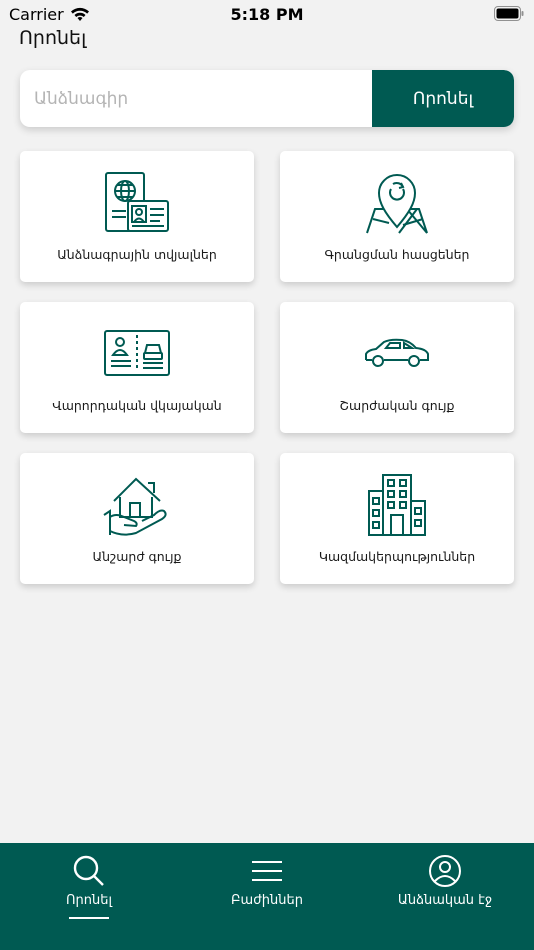  I want to click on category-card-passport-data: Անձնագրային տվյալներ, so click(137, 216).